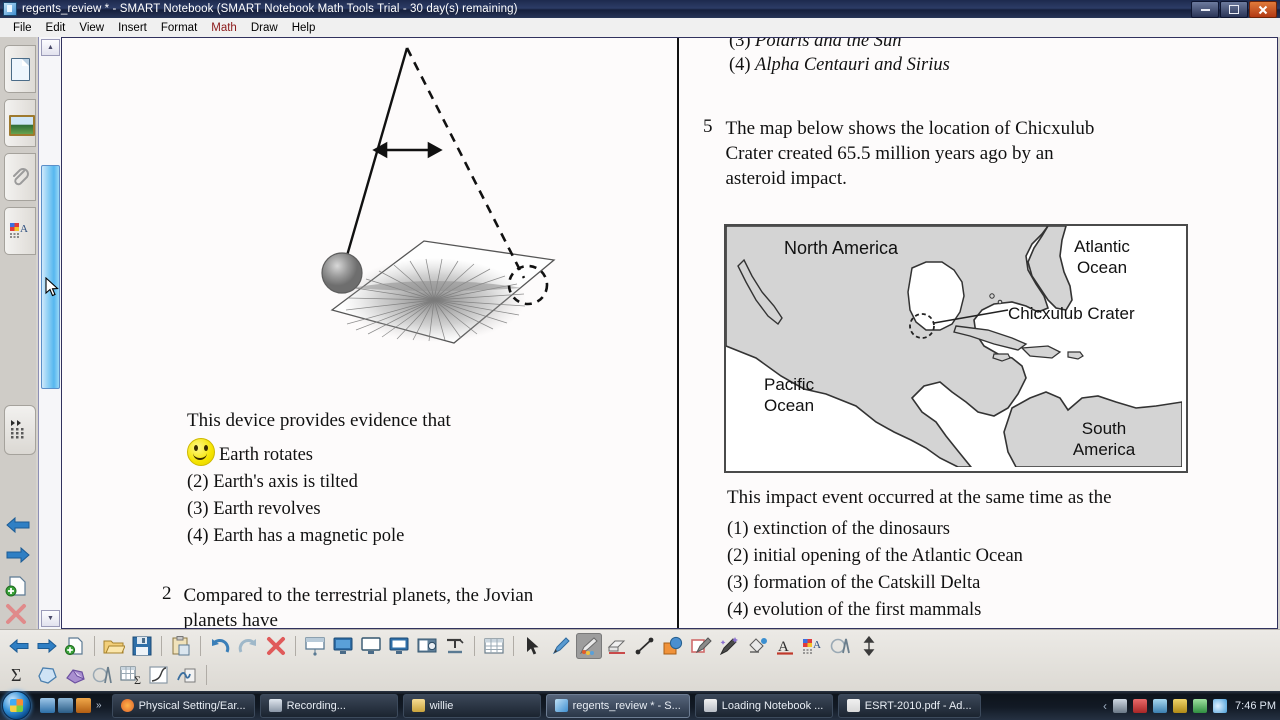  I want to click on task-button-willie: willie, so click(471, 705).